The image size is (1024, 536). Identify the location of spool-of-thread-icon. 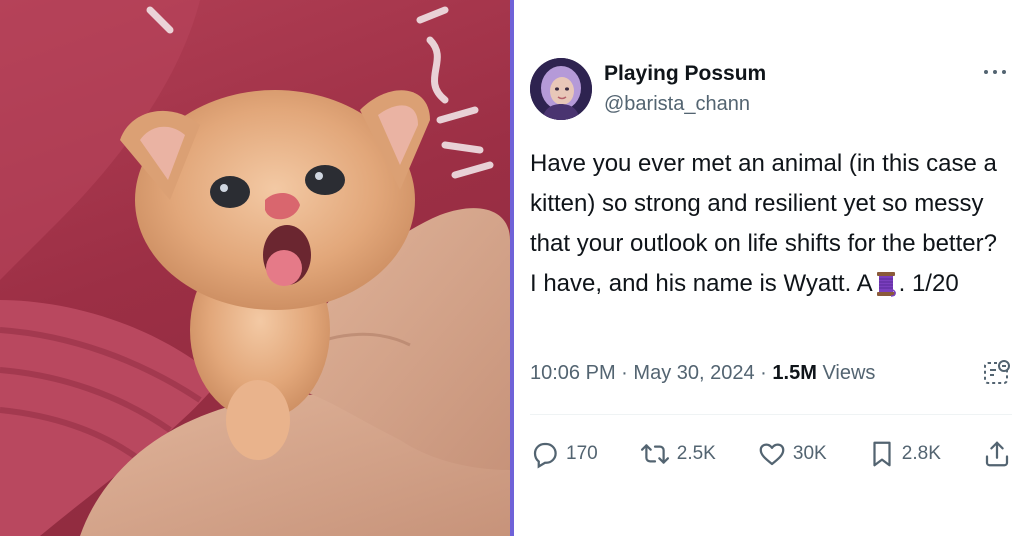
(886, 290).